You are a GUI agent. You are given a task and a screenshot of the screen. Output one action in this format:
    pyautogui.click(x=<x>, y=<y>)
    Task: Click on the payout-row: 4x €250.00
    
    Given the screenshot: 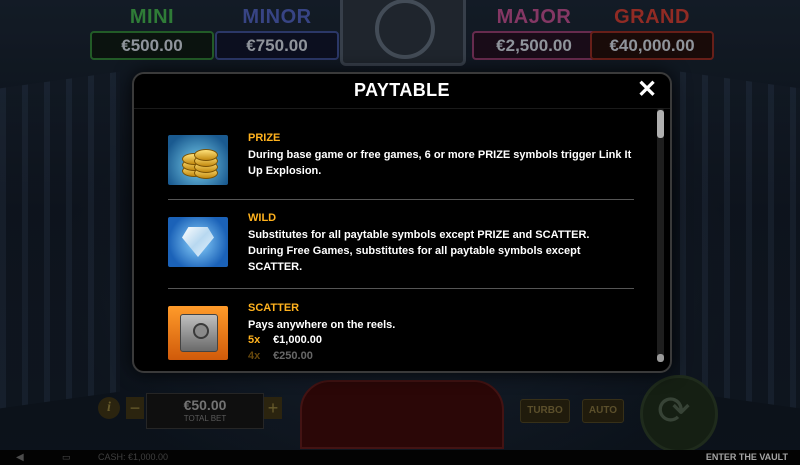 What is the action you would take?
    pyautogui.click(x=280, y=356)
    